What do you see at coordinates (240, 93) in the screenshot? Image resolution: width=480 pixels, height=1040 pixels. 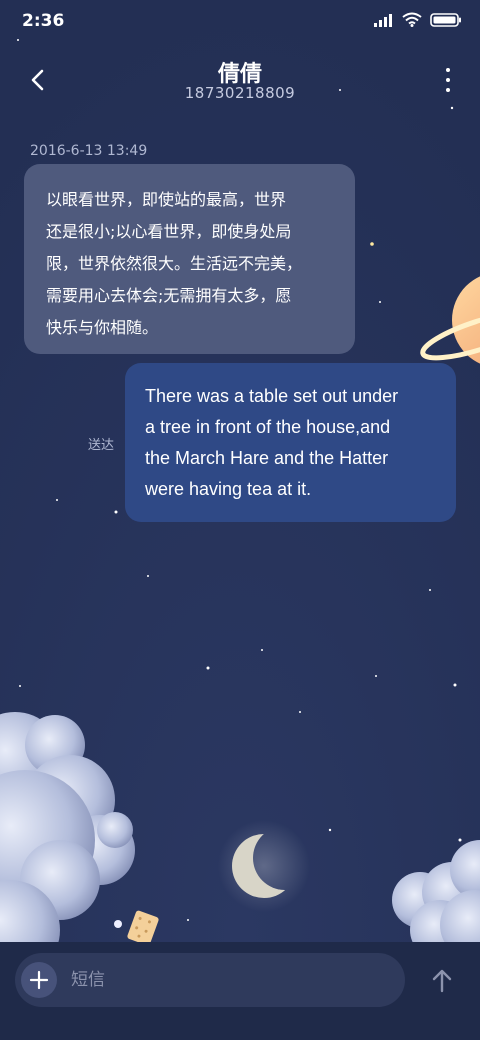 I see `contact-phone: 18730218809` at bounding box center [240, 93].